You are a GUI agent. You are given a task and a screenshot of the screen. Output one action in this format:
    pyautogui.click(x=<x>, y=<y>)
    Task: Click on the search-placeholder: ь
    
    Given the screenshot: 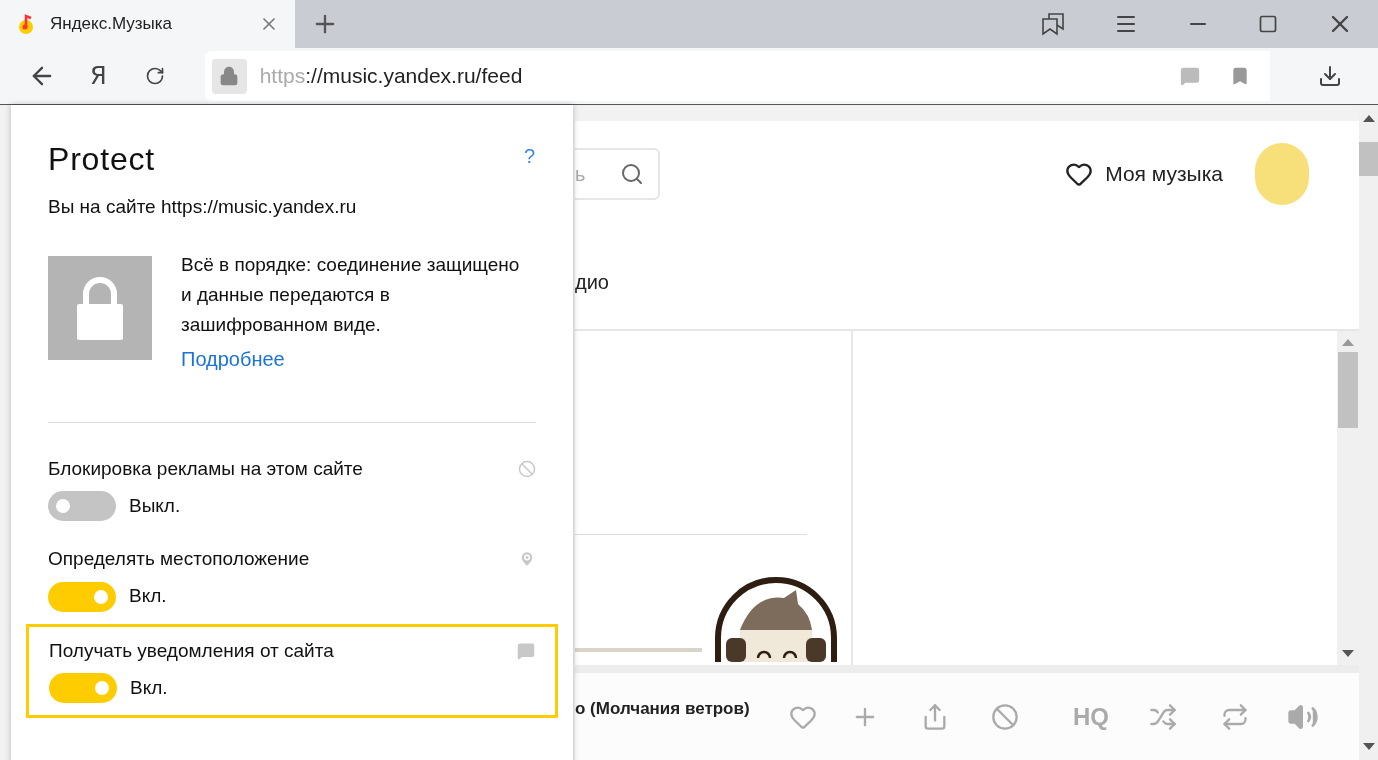 What is the action you would take?
    pyautogui.click(x=580, y=174)
    